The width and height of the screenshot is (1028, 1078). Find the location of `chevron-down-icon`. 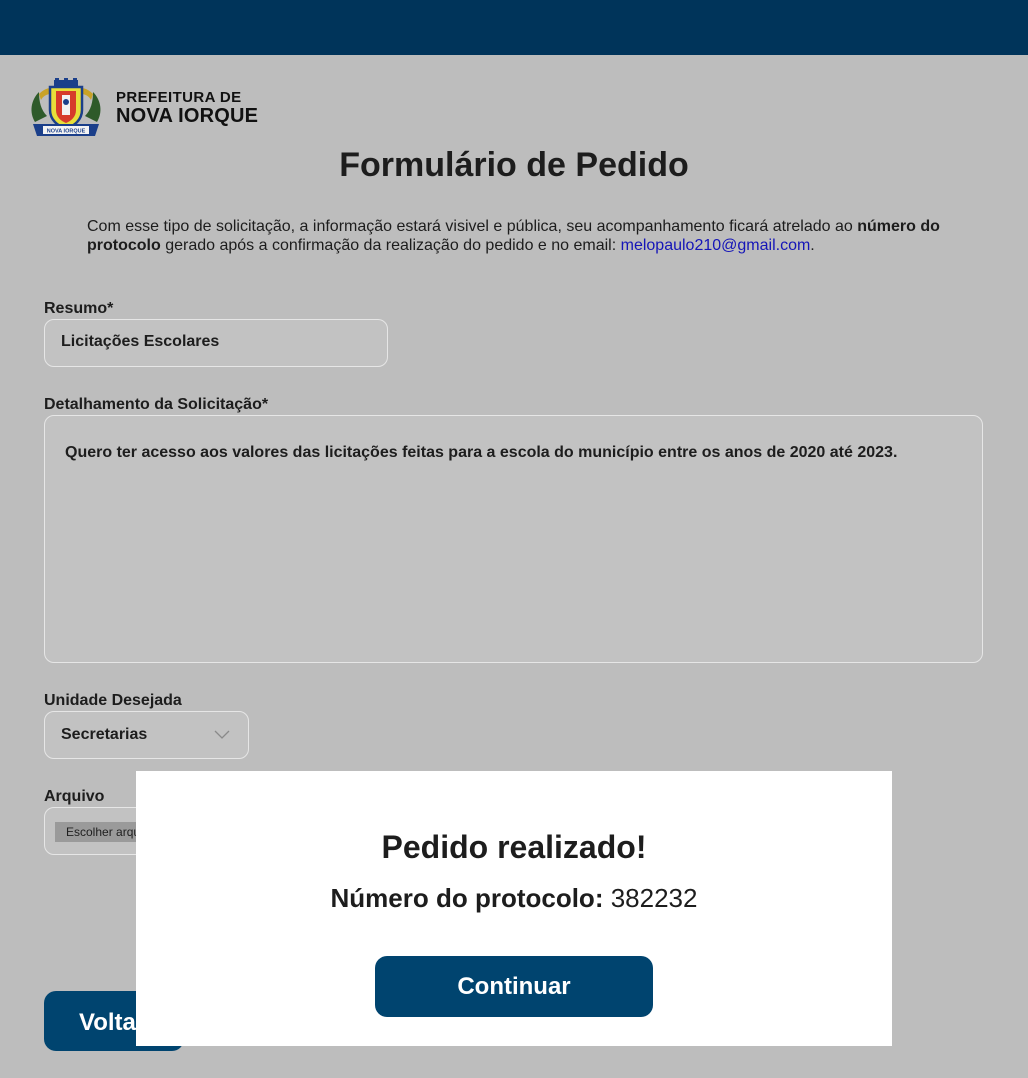

chevron-down-icon is located at coordinates (222, 734).